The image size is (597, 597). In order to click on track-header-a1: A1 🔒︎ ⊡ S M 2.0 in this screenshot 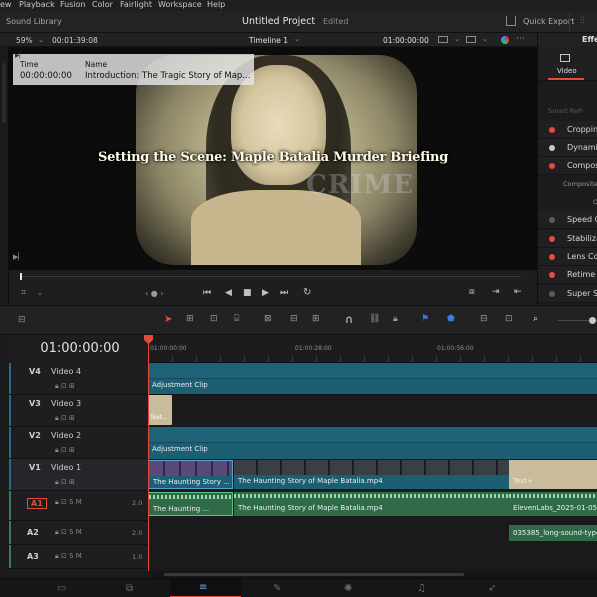, I will do `click(78, 506)`.